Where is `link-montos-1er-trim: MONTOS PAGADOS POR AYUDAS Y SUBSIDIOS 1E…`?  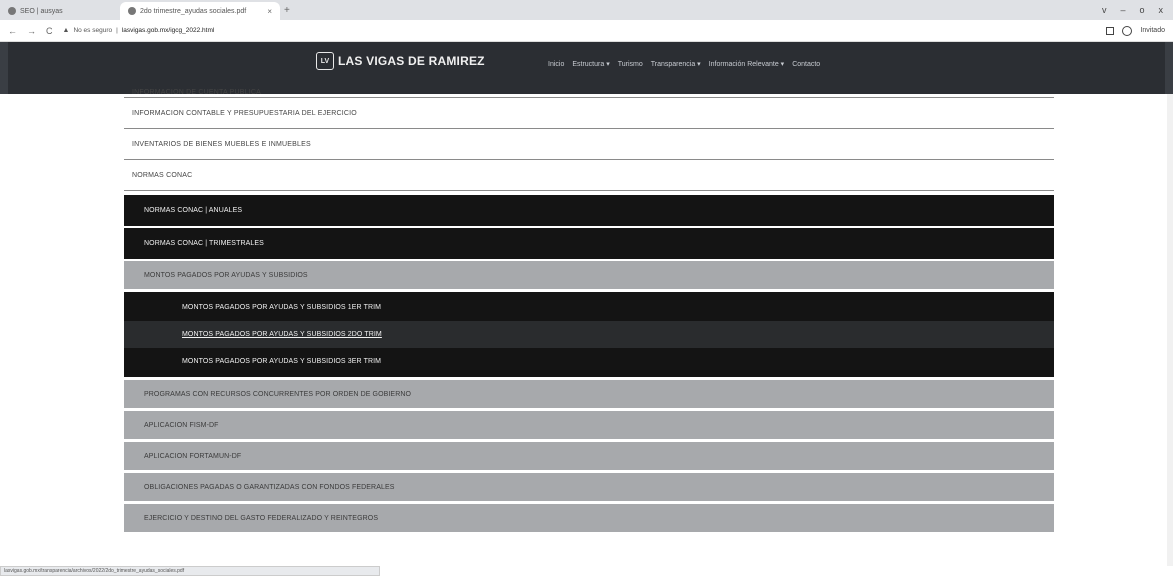
link-montos-1er-trim: MONTOS PAGADOS POR AYUDAS Y SUBSIDIOS 1E… is located at coordinates (589, 307).